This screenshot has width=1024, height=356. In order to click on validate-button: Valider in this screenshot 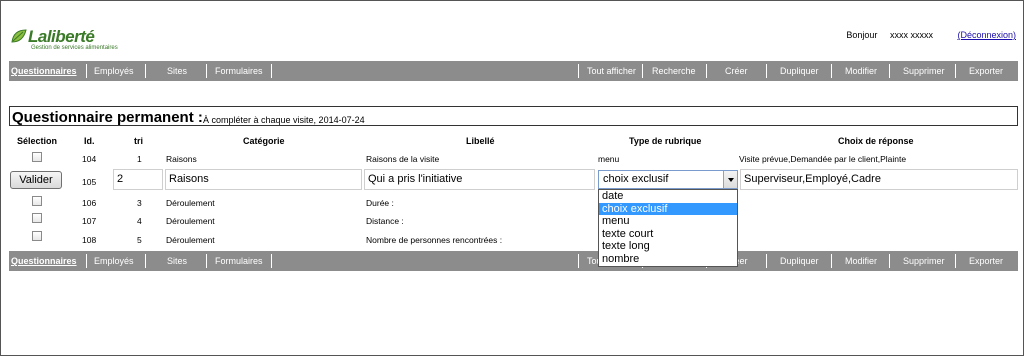, I will do `click(36, 180)`.